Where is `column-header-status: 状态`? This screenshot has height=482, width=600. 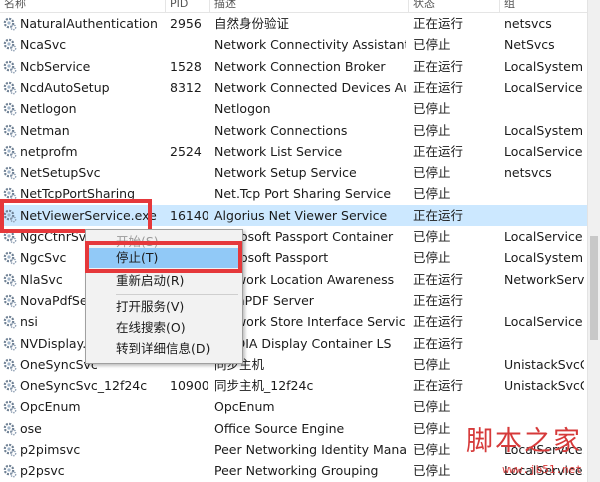 column-header-status: 状态 is located at coordinates (454, 6).